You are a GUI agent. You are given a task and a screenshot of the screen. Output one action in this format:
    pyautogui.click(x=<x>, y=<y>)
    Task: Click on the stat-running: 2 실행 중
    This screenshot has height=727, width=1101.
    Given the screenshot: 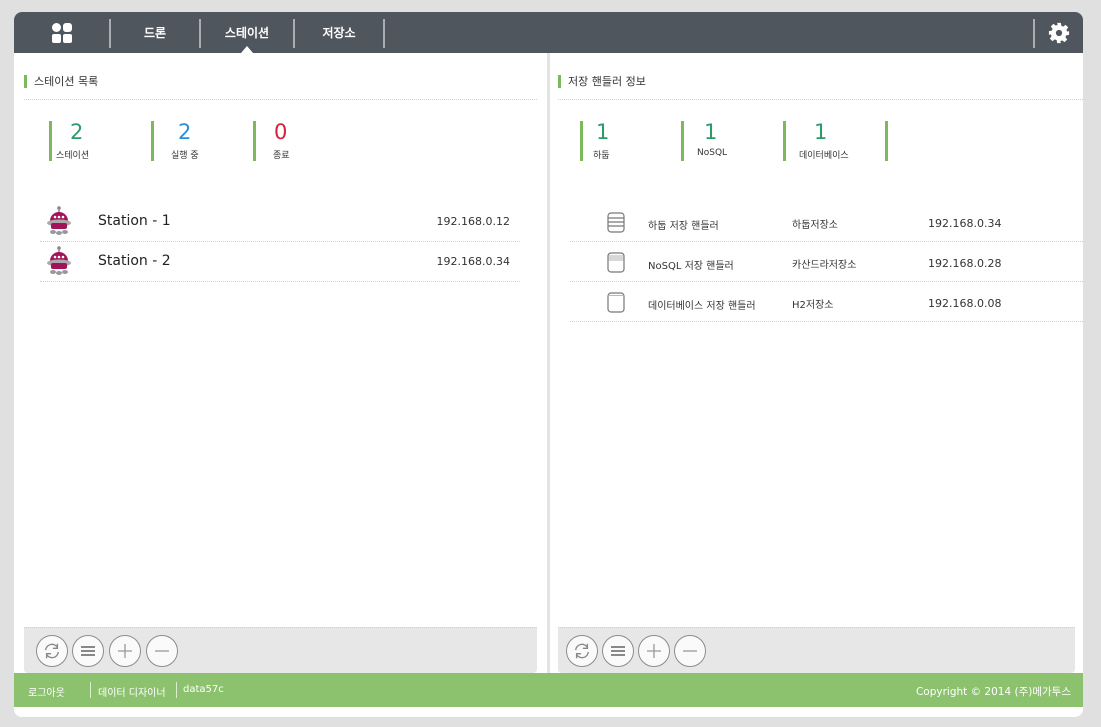 What is the action you would take?
    pyautogui.click(x=196, y=141)
    